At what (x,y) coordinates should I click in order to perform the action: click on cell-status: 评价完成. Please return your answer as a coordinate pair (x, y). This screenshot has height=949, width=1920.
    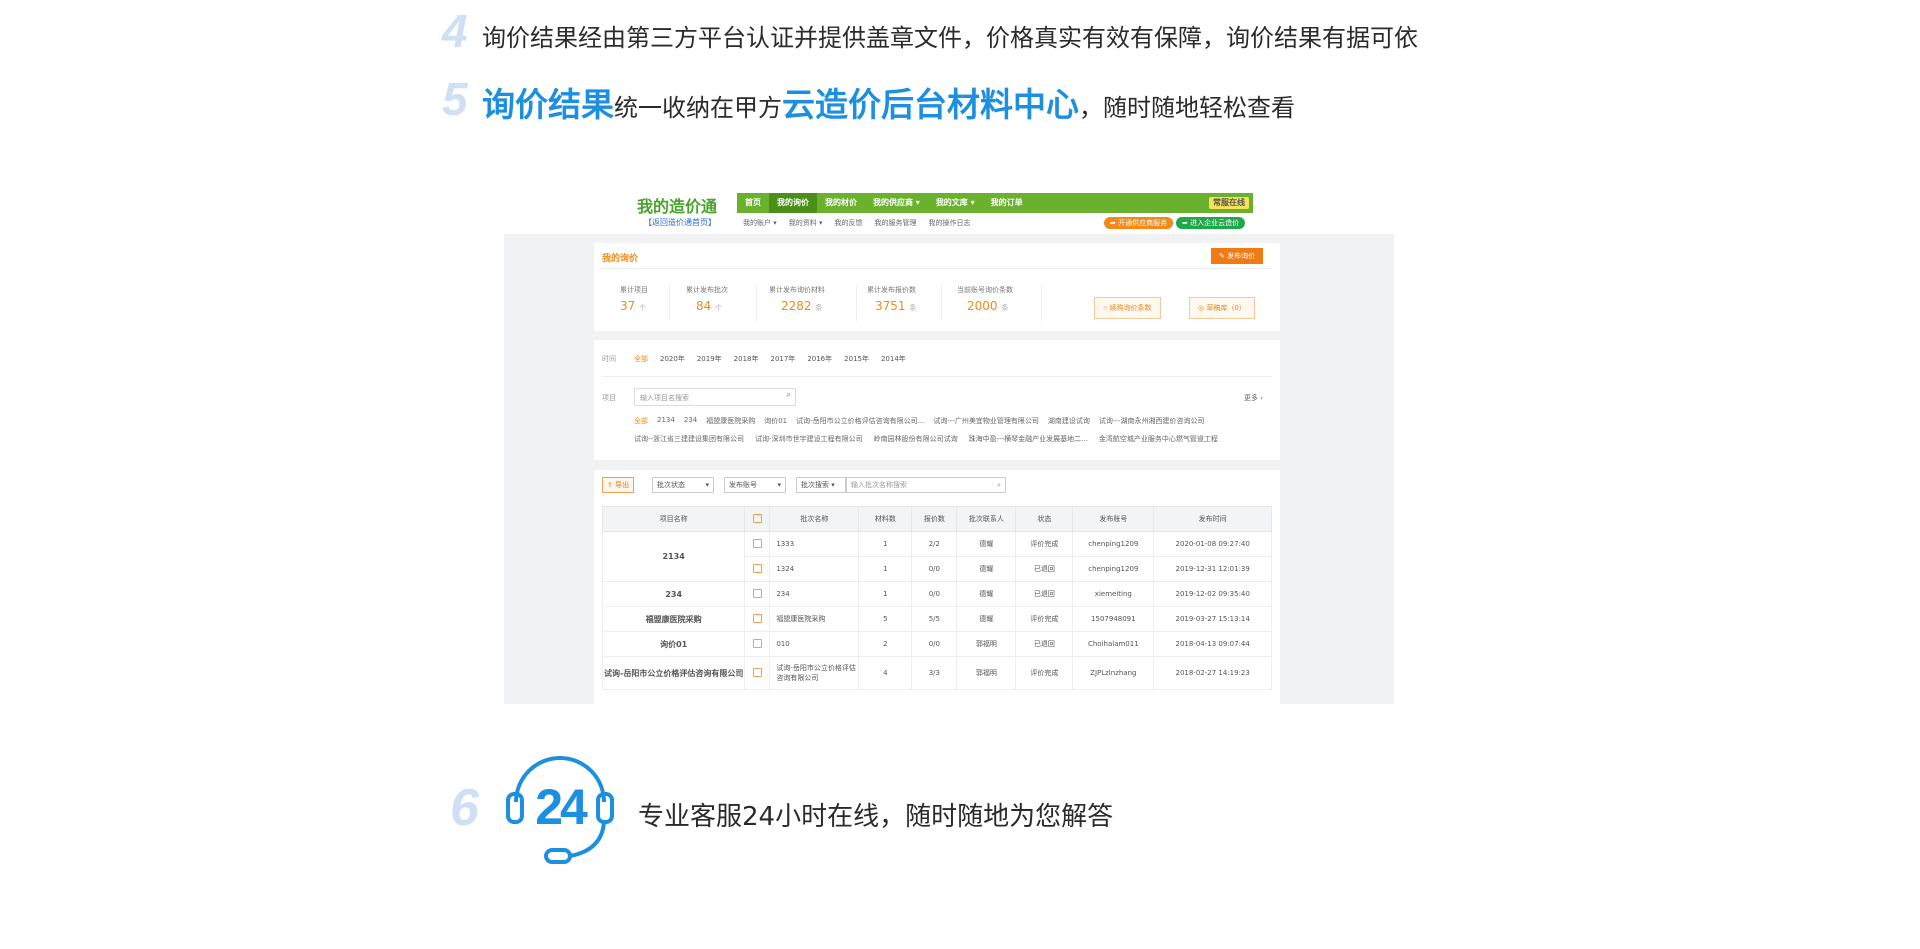
    Looking at the image, I should click on (1044, 619).